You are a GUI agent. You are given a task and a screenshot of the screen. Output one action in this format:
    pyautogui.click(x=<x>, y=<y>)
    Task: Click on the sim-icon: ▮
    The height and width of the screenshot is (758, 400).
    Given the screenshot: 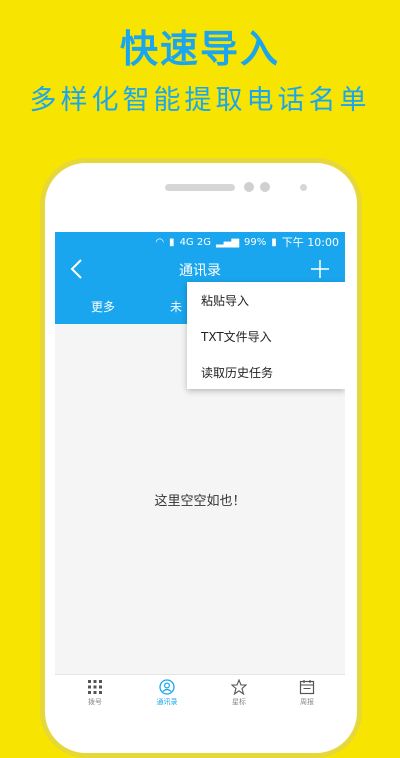 What is the action you would take?
    pyautogui.click(x=172, y=242)
    